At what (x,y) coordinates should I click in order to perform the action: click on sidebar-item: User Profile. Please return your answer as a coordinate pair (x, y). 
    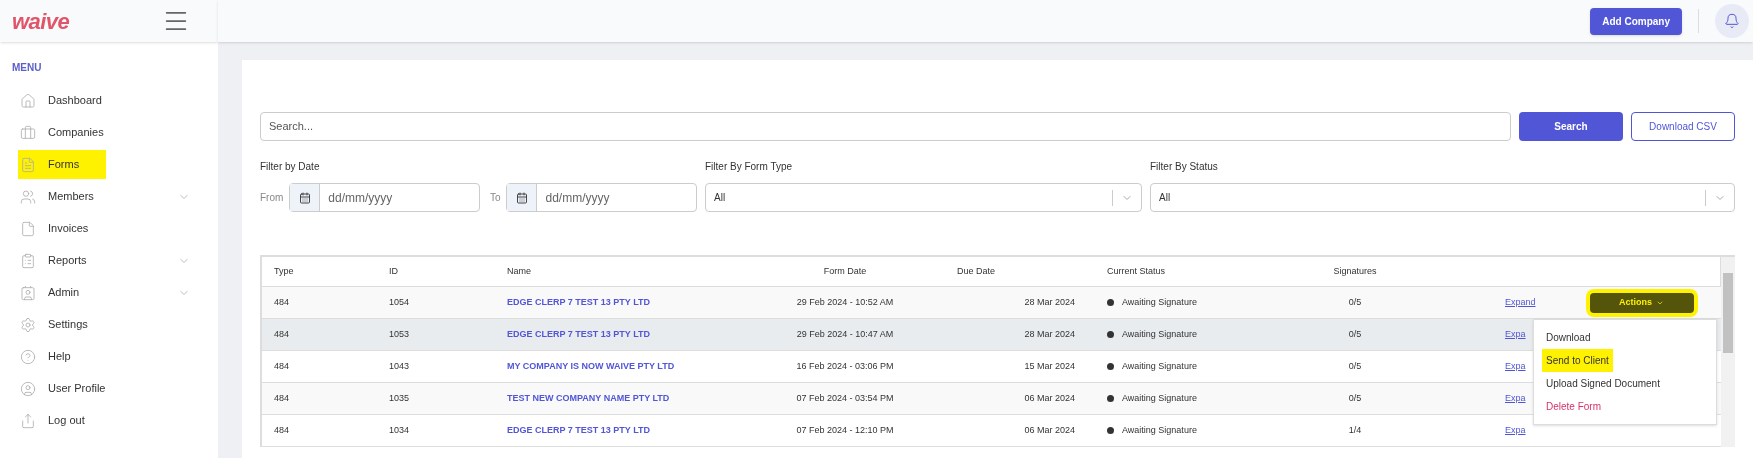
    Looking at the image, I should click on (105, 388).